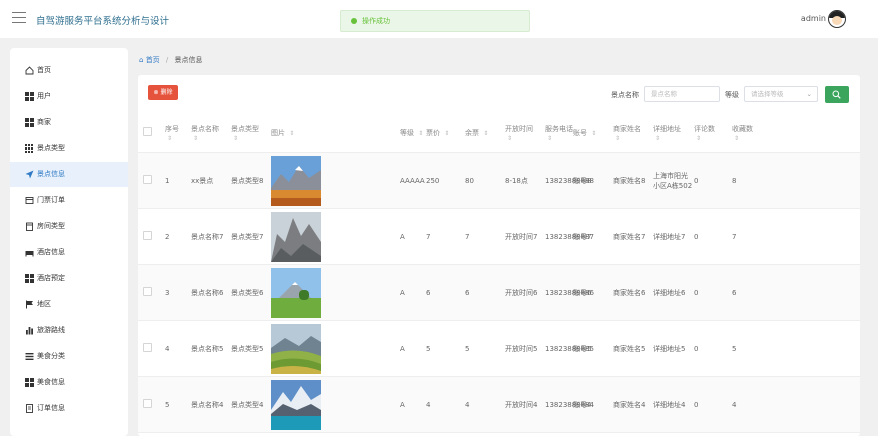 Image resolution: width=878 pixels, height=436 pixels. I want to click on sidebar-item-label: 商家, so click(44, 122).